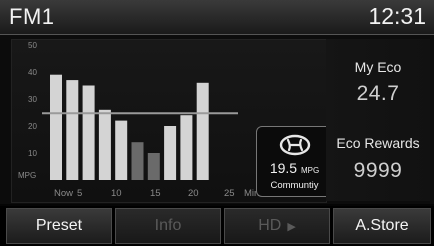  I want to click on community-mpg-value: 19.5 MPG, so click(294, 168).